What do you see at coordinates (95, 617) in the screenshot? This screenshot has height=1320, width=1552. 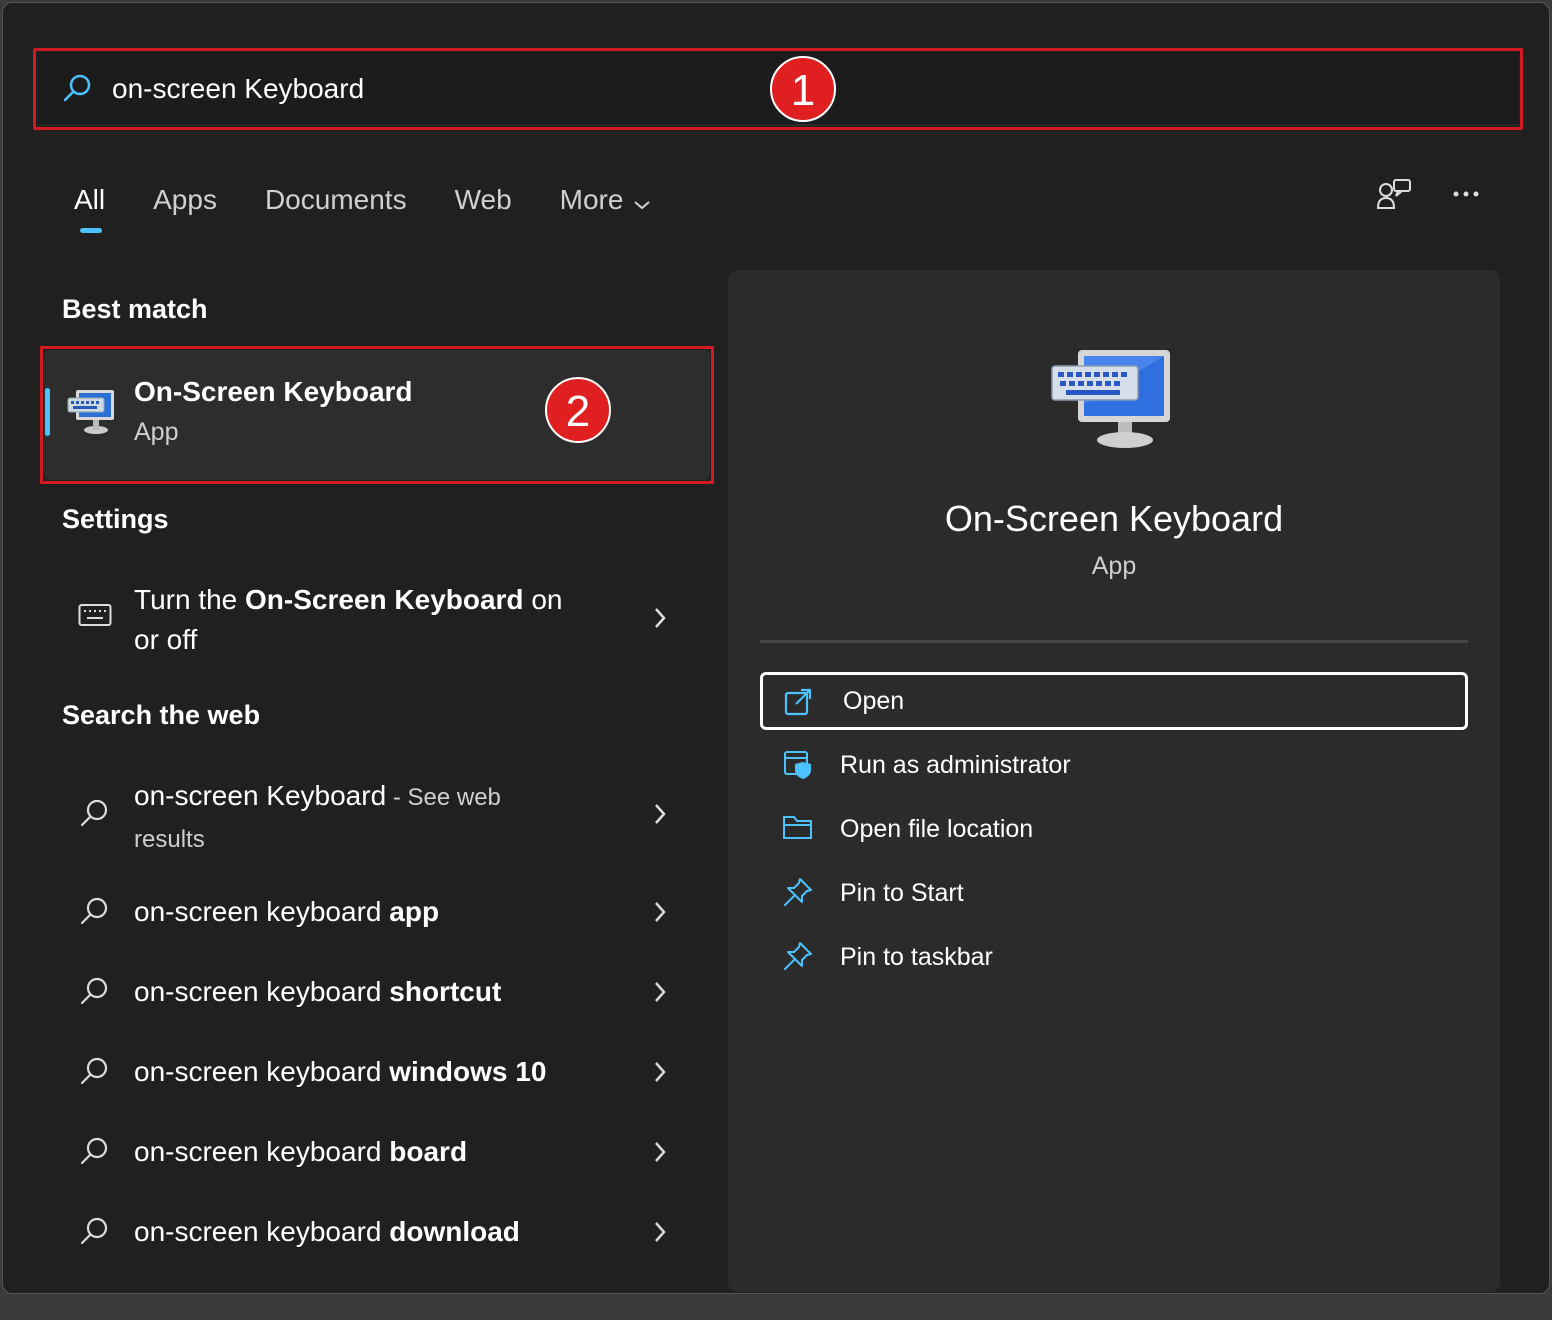 I see `keyboard-icon` at bounding box center [95, 617].